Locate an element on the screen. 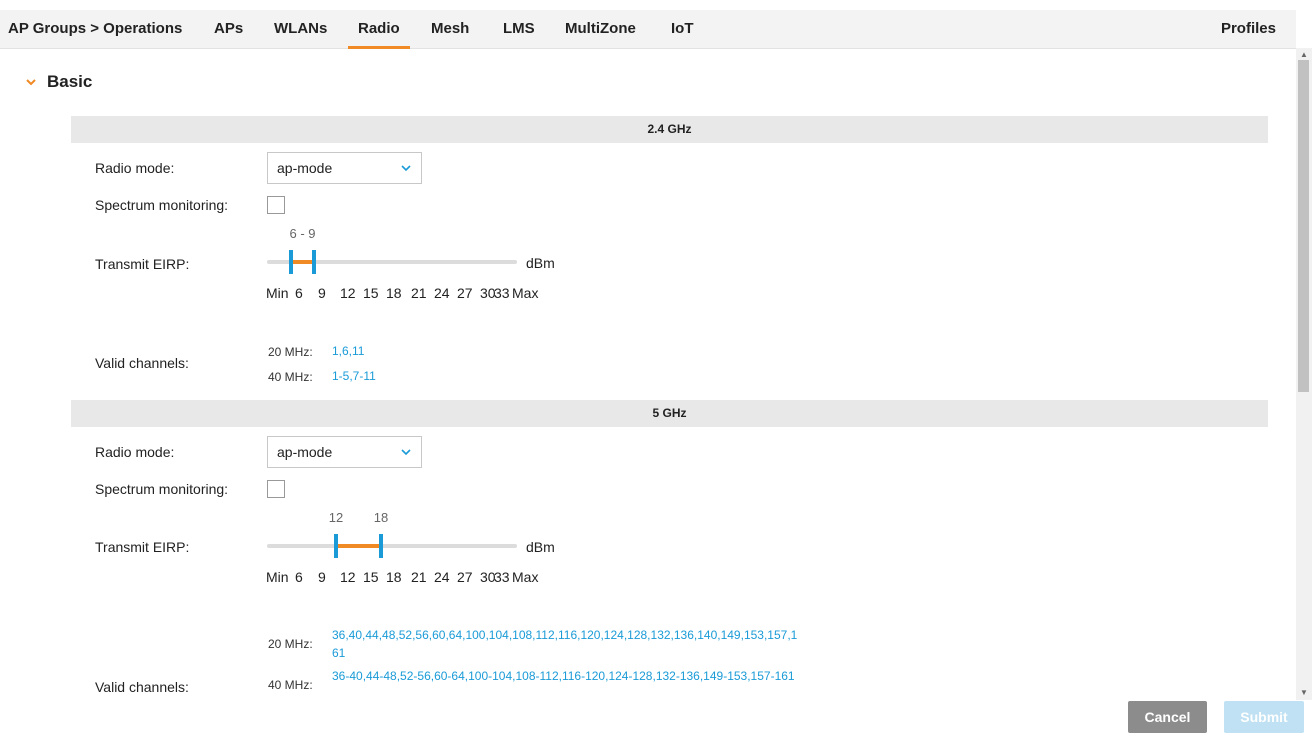 Image resolution: width=1312 pixels, height=741 pixels. tab-iot: IoT is located at coordinates (682, 28).